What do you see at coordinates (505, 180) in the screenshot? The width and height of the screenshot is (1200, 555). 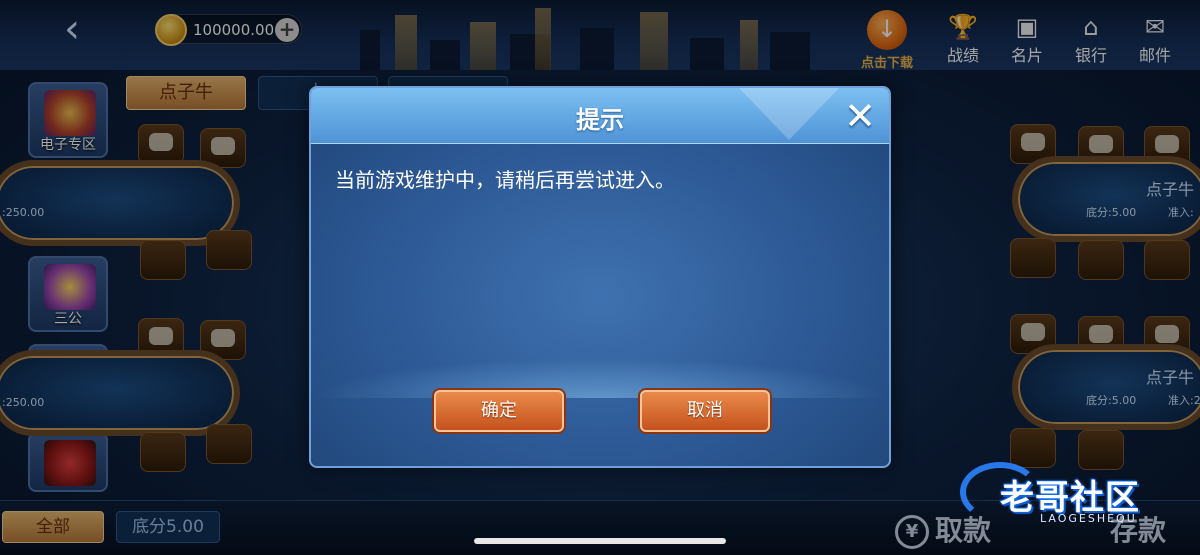 I see `dialog-message: 当前游戏维护中，请稍后再尝试进入。` at bounding box center [505, 180].